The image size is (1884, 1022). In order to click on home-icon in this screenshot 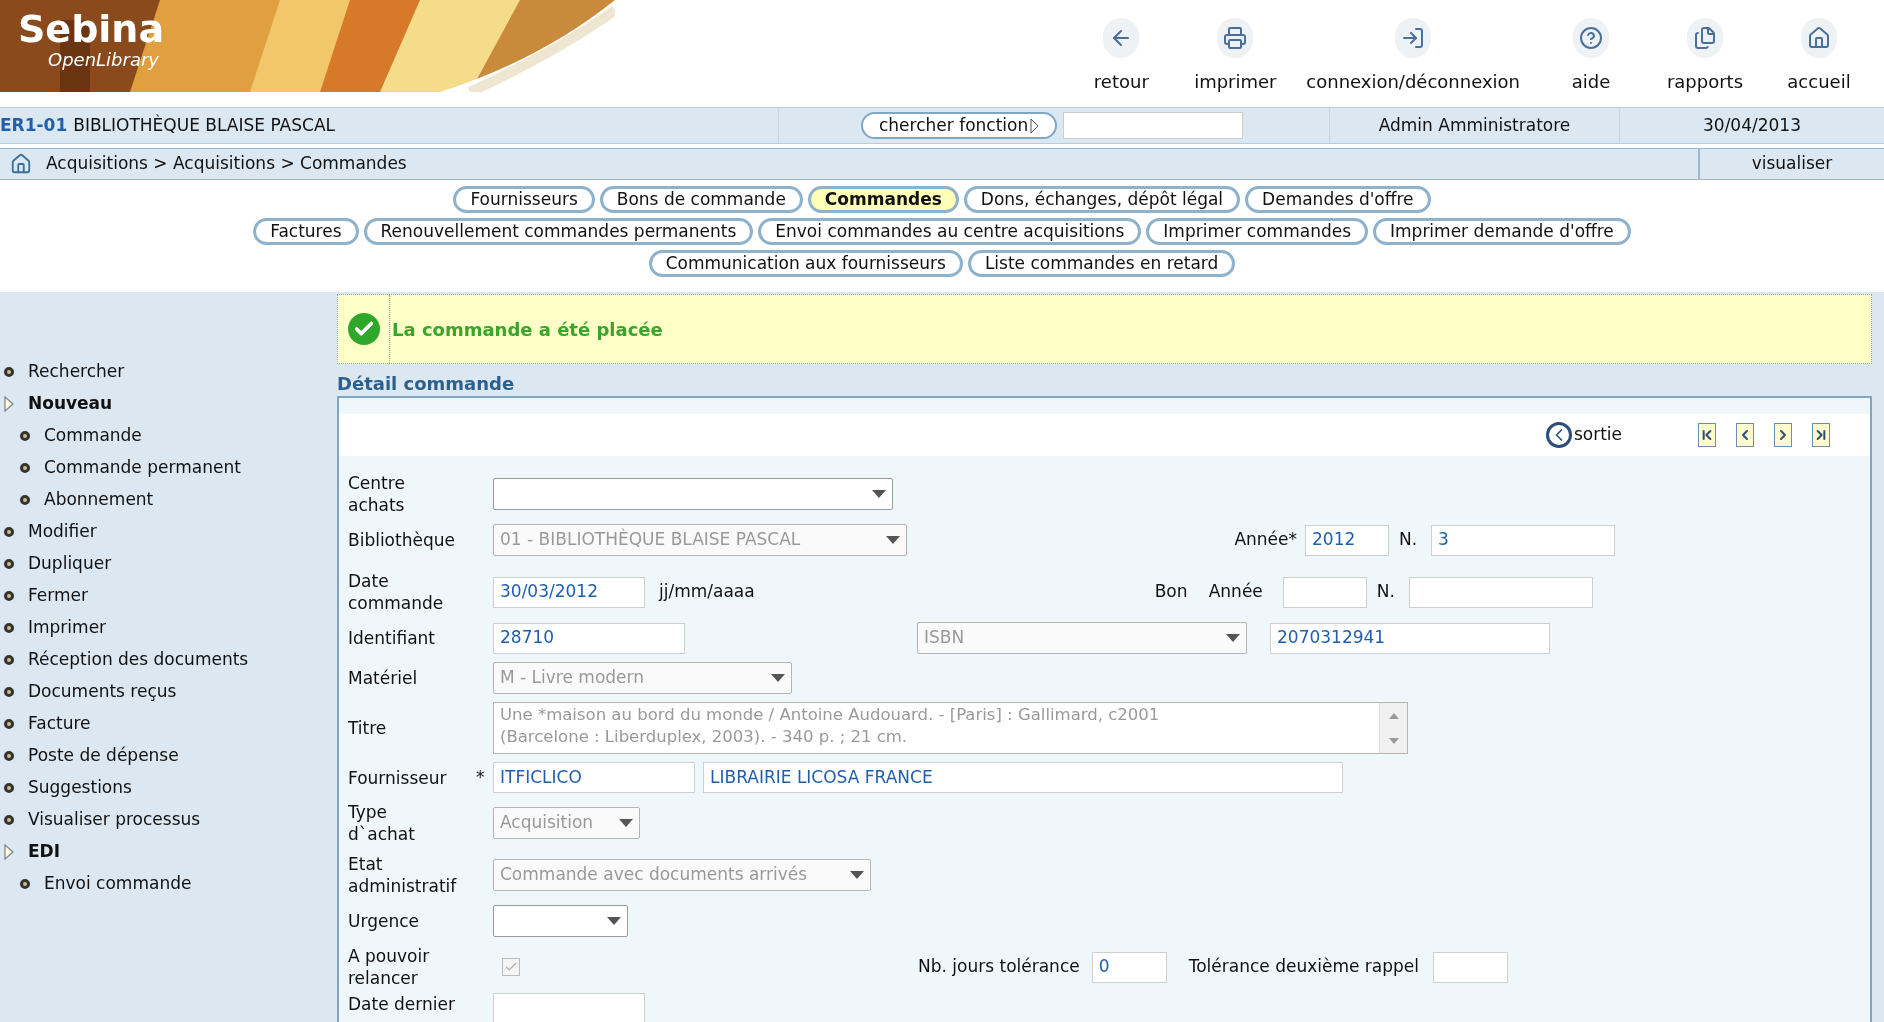, I will do `click(21, 164)`.